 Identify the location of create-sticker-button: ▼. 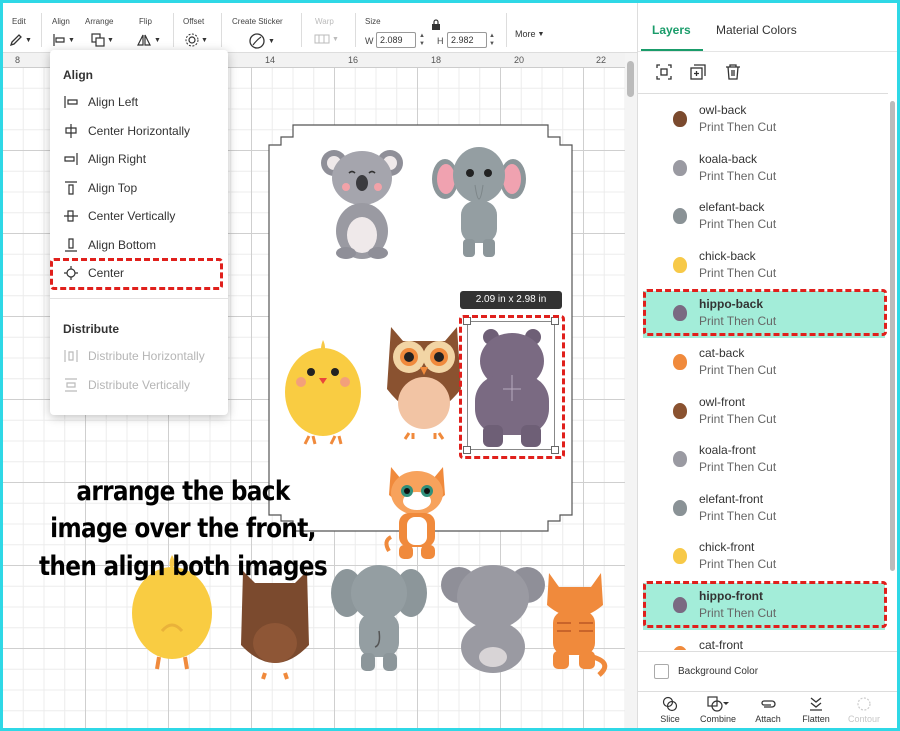
(261, 41).